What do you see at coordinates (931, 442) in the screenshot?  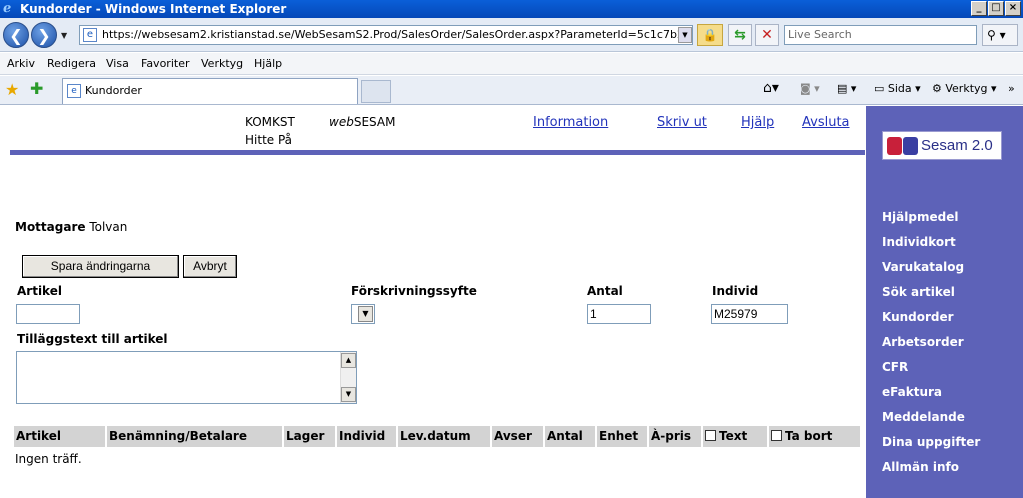 I see `sidebar-item-dina-uppgifter: Dina uppgifter` at bounding box center [931, 442].